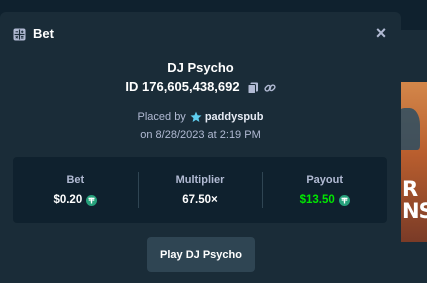  I want to click on bet-id-row: ID 176,605,438,692, so click(200, 86).